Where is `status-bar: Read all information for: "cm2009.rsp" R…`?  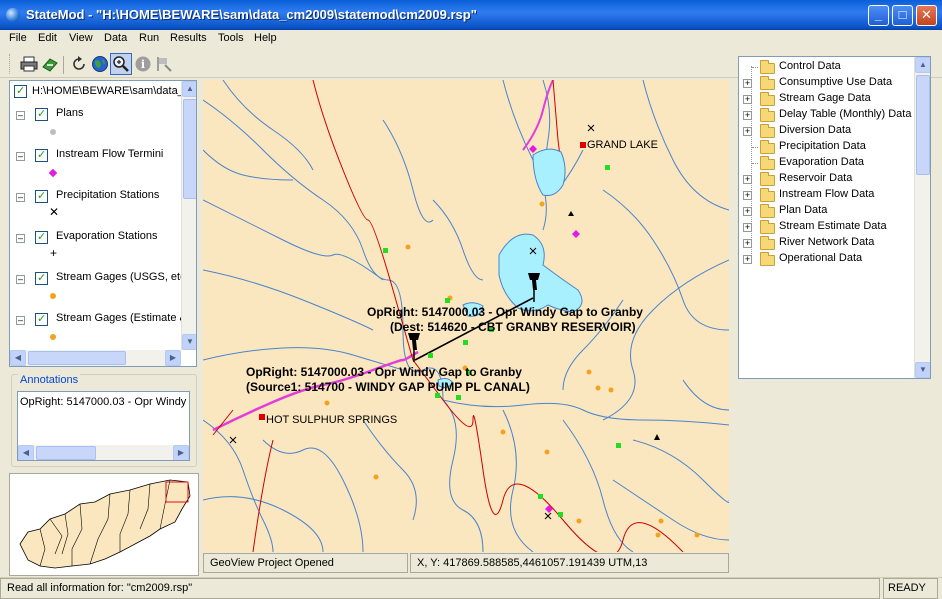 status-bar: Read all information for: "cm2009.rsp" R… is located at coordinates (471, 588).